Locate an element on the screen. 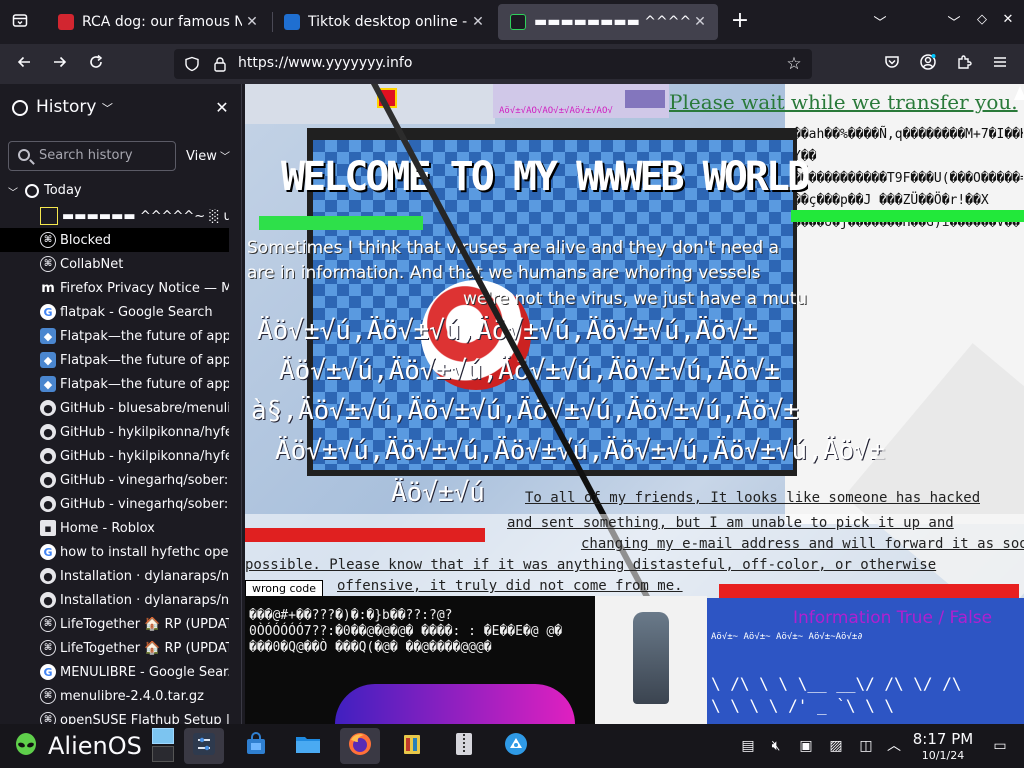  new-tab-button: + is located at coordinates (740, 22).